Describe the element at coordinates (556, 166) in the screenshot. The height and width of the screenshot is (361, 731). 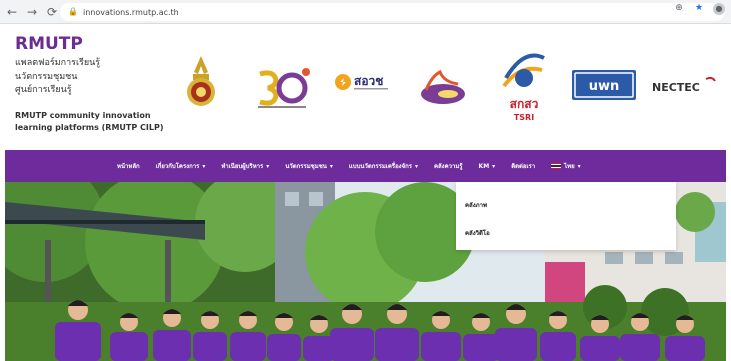
I see `thai-flag-icon` at that location.